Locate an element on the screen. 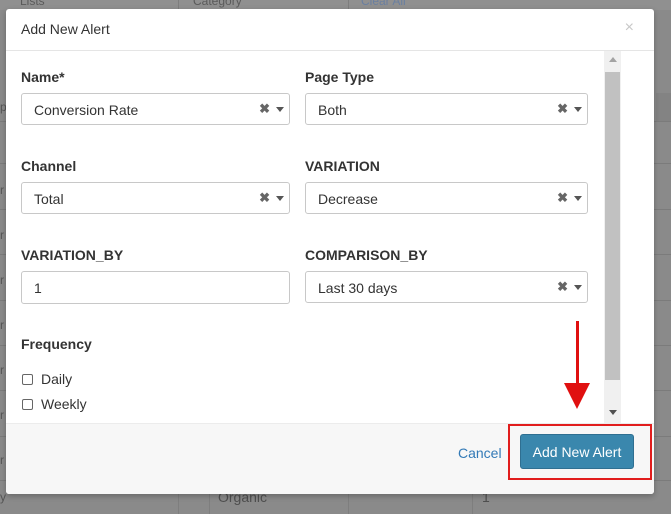 The width and height of the screenshot is (671, 514). background-header-lists: Lists is located at coordinates (32, 4).